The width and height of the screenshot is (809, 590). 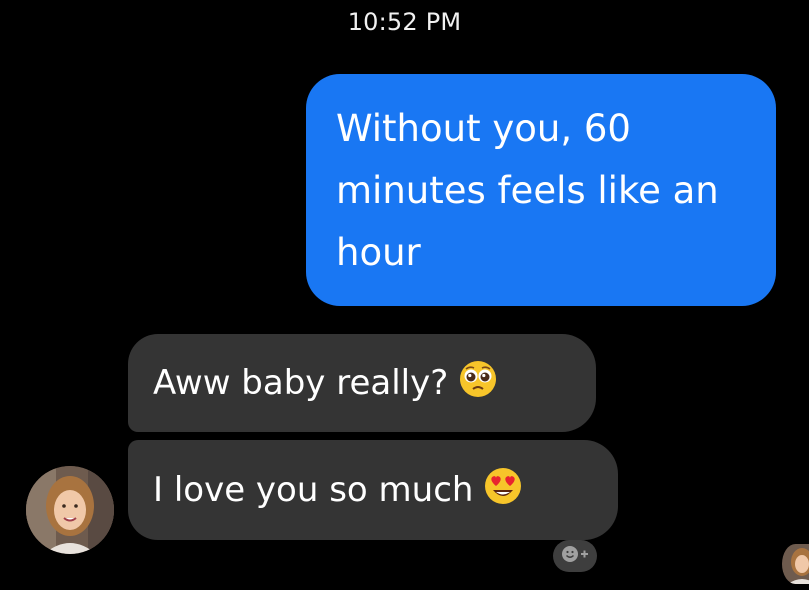 I want to click on add-reaction-icon, so click(x=575, y=556).